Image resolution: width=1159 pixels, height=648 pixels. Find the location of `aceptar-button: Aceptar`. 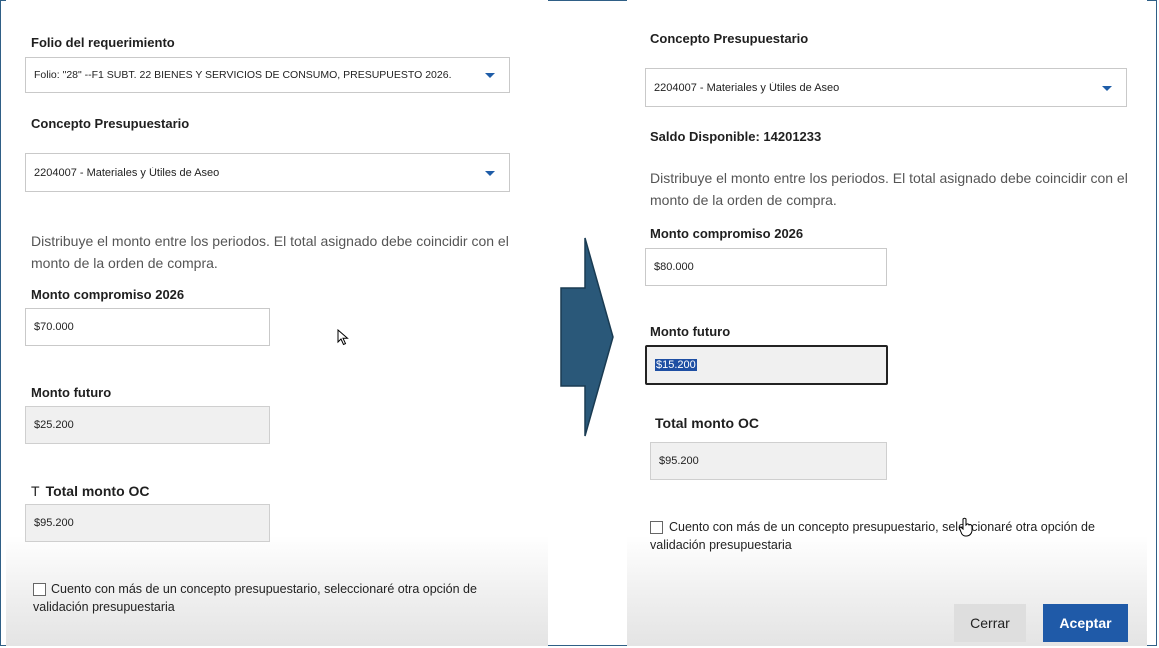

aceptar-button: Aceptar is located at coordinates (1085, 623).